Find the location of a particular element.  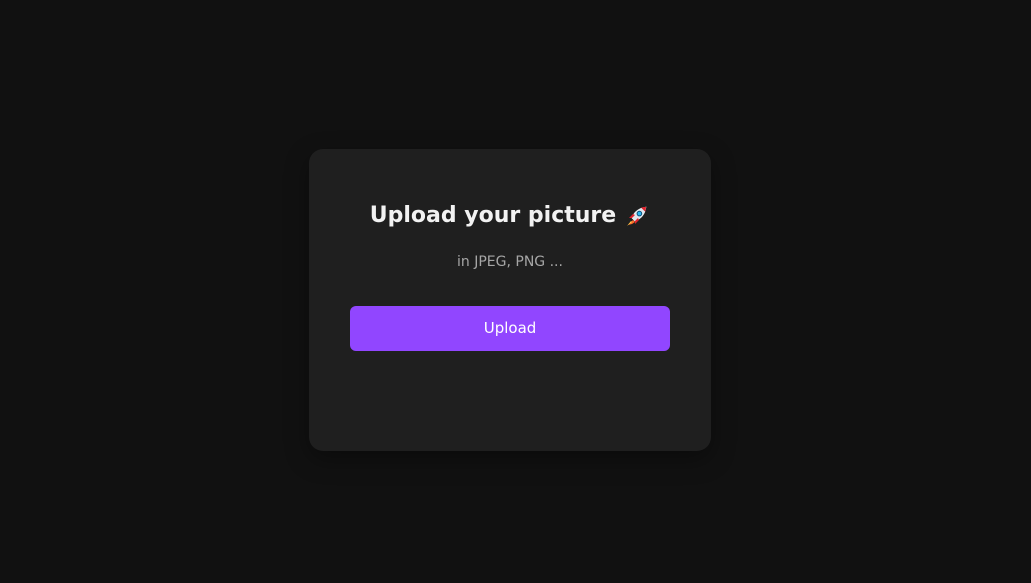

page-title: Upload your picture is located at coordinates (493, 215).